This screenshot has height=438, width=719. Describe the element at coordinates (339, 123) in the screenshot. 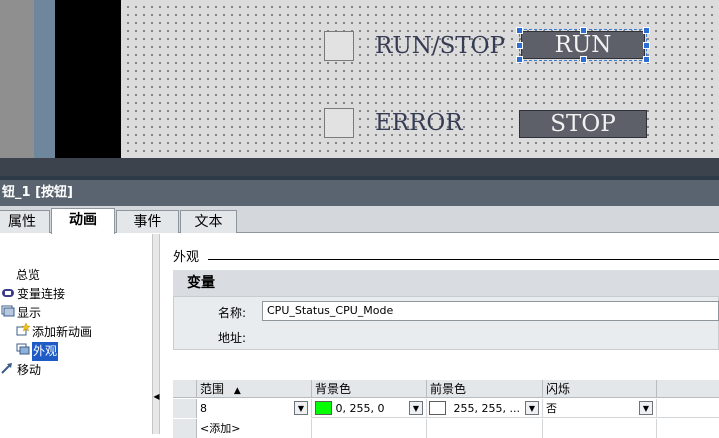

I see `error-indicator` at that location.